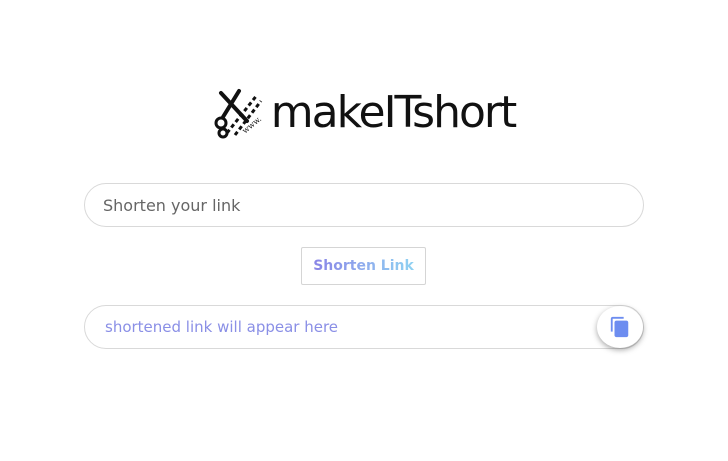 This screenshot has width=728, height=461. I want to click on result-field-wrapper, so click(364, 327).